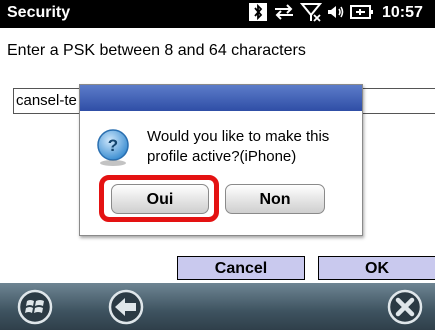 The width and height of the screenshot is (435, 331). I want to click on ok-button: OK, so click(376, 268).